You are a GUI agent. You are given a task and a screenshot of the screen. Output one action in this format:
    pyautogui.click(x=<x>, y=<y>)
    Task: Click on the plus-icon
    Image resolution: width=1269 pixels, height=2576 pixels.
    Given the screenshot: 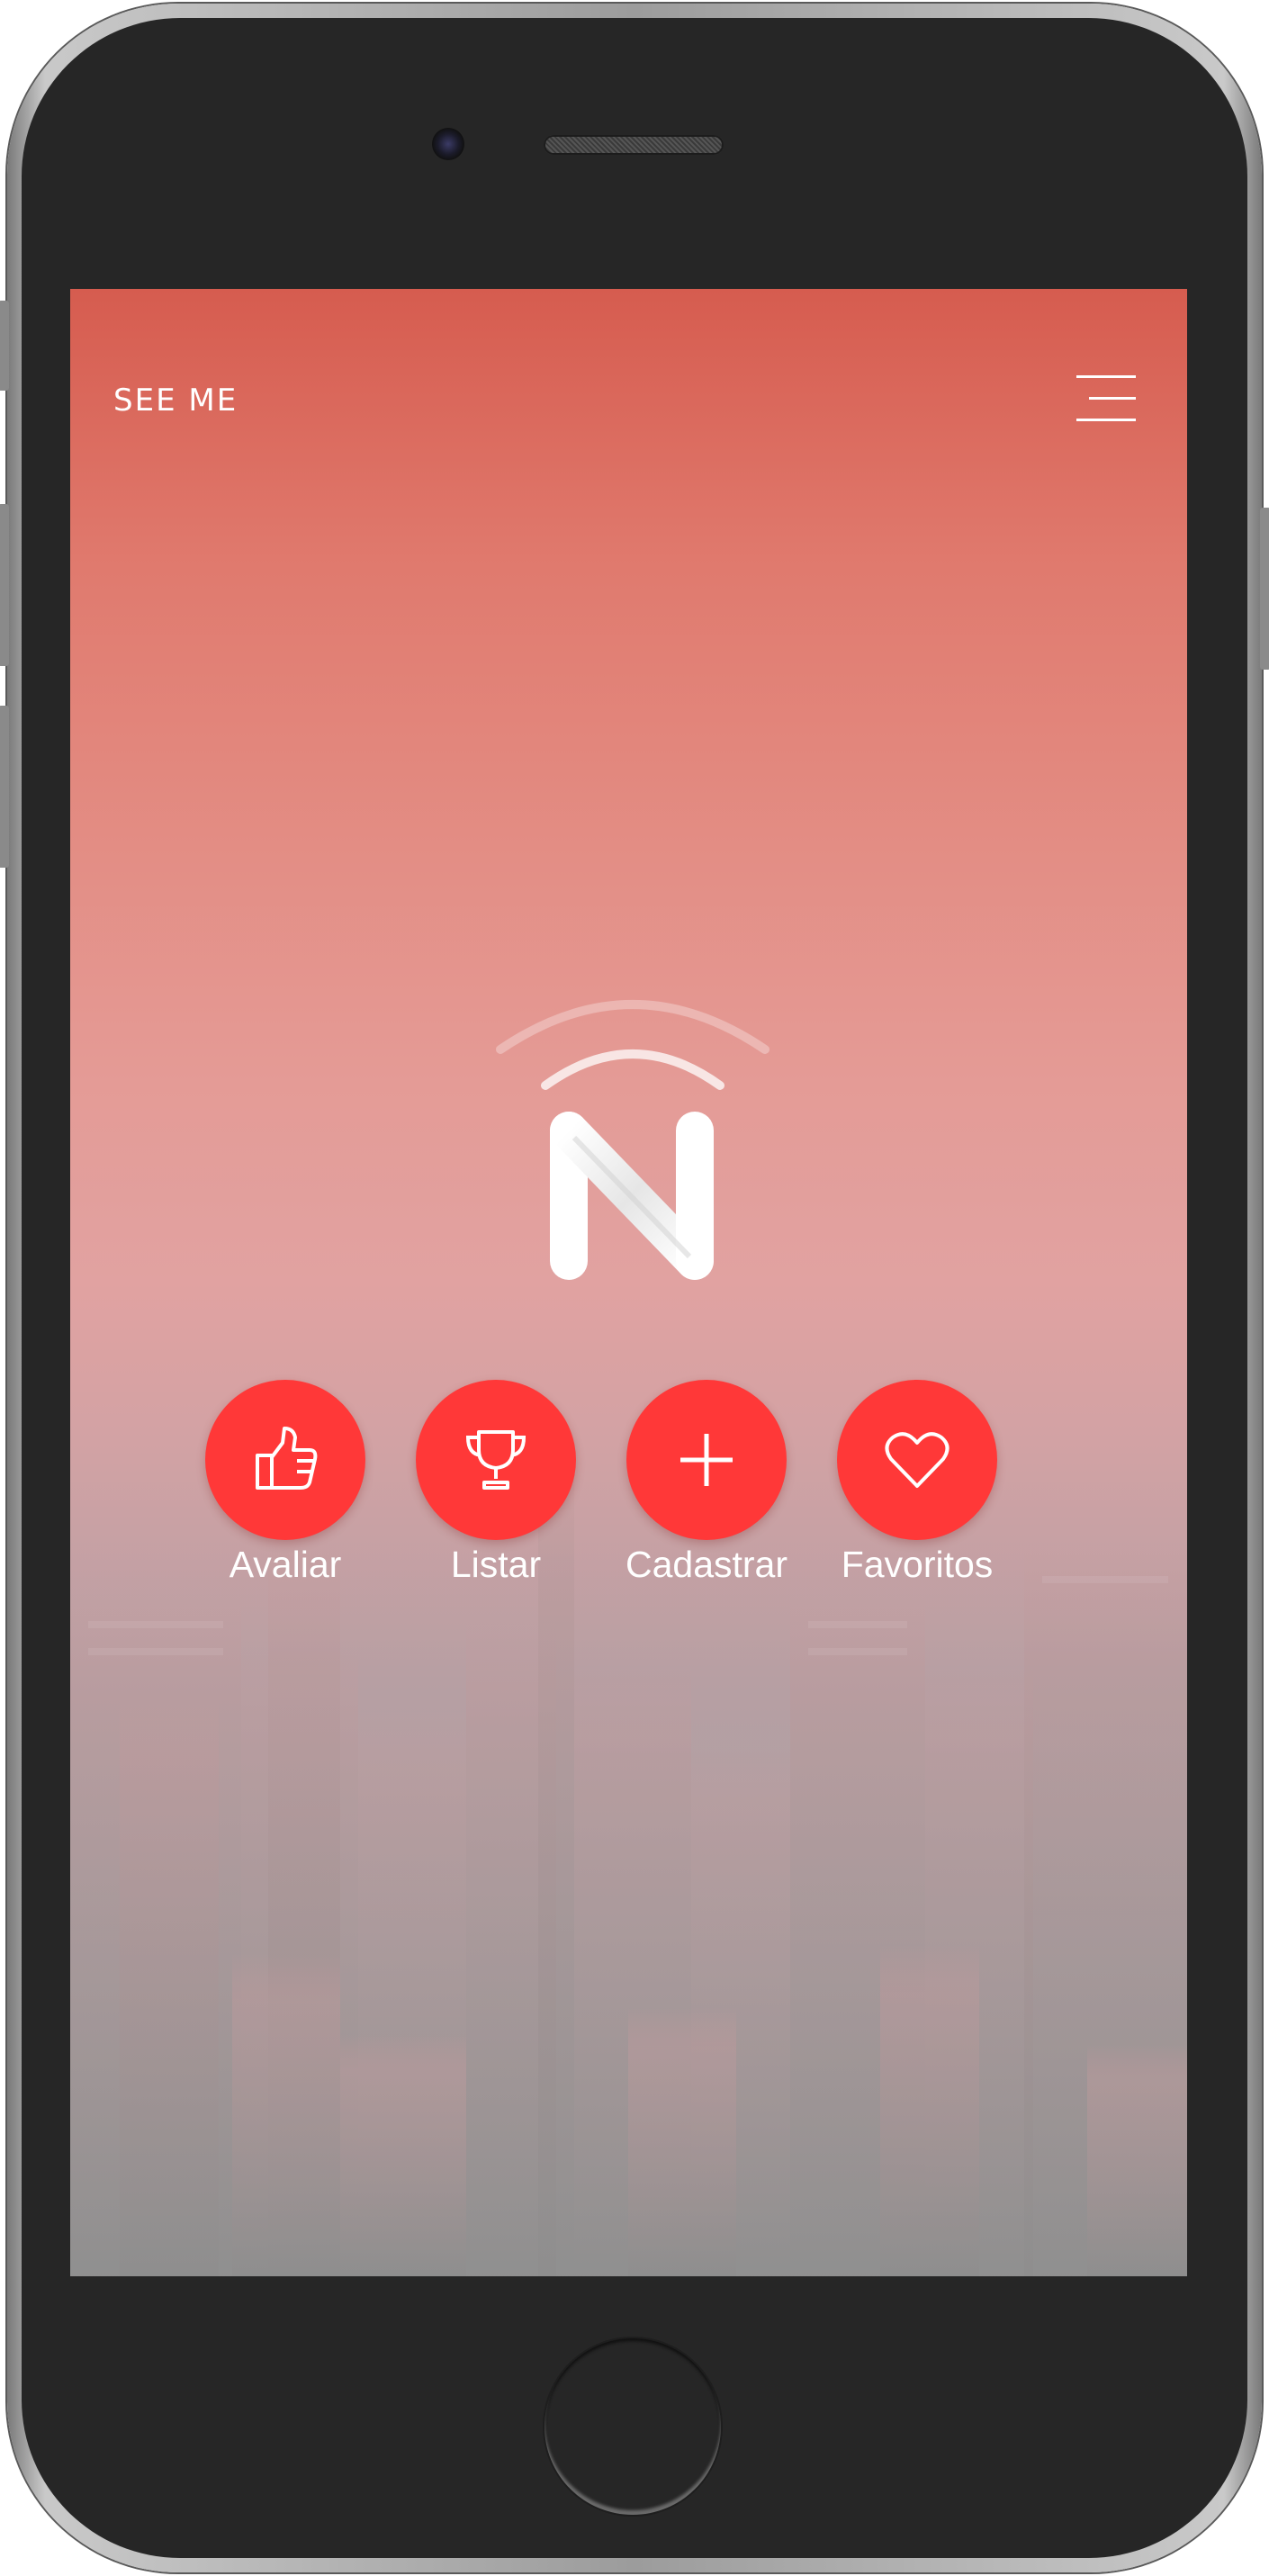 What is the action you would take?
    pyautogui.click(x=706, y=1460)
    